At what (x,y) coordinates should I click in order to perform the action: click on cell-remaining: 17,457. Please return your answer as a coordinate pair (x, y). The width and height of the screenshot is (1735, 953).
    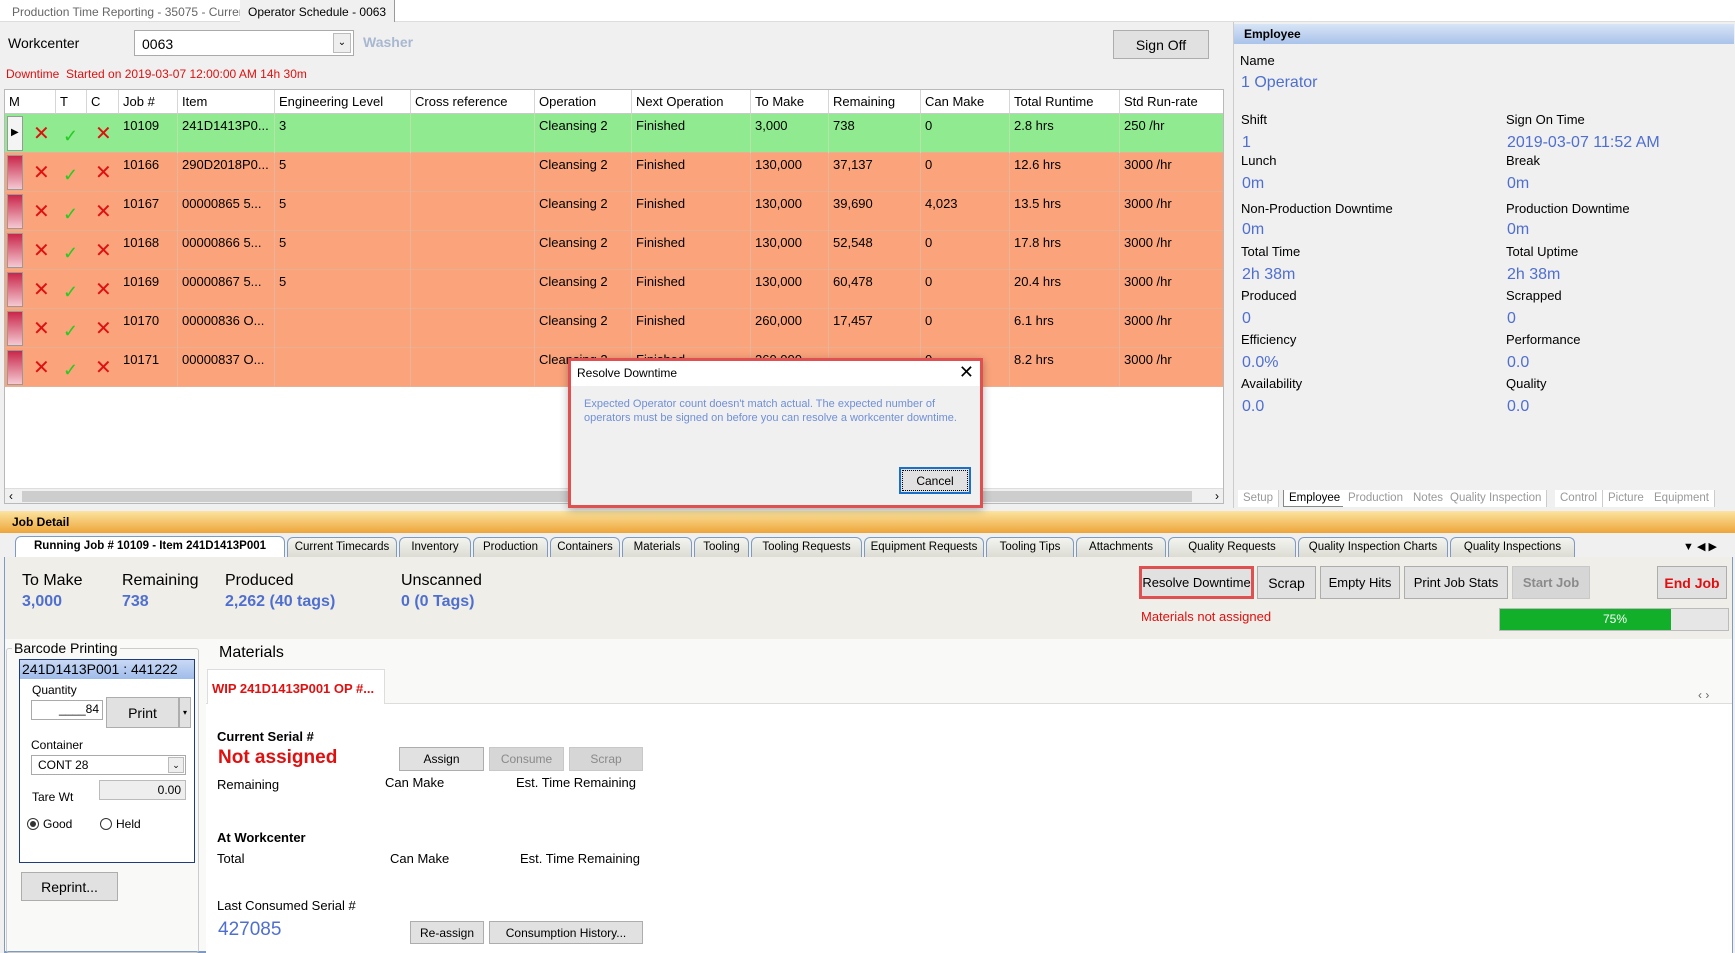
    Looking at the image, I should click on (875, 328).